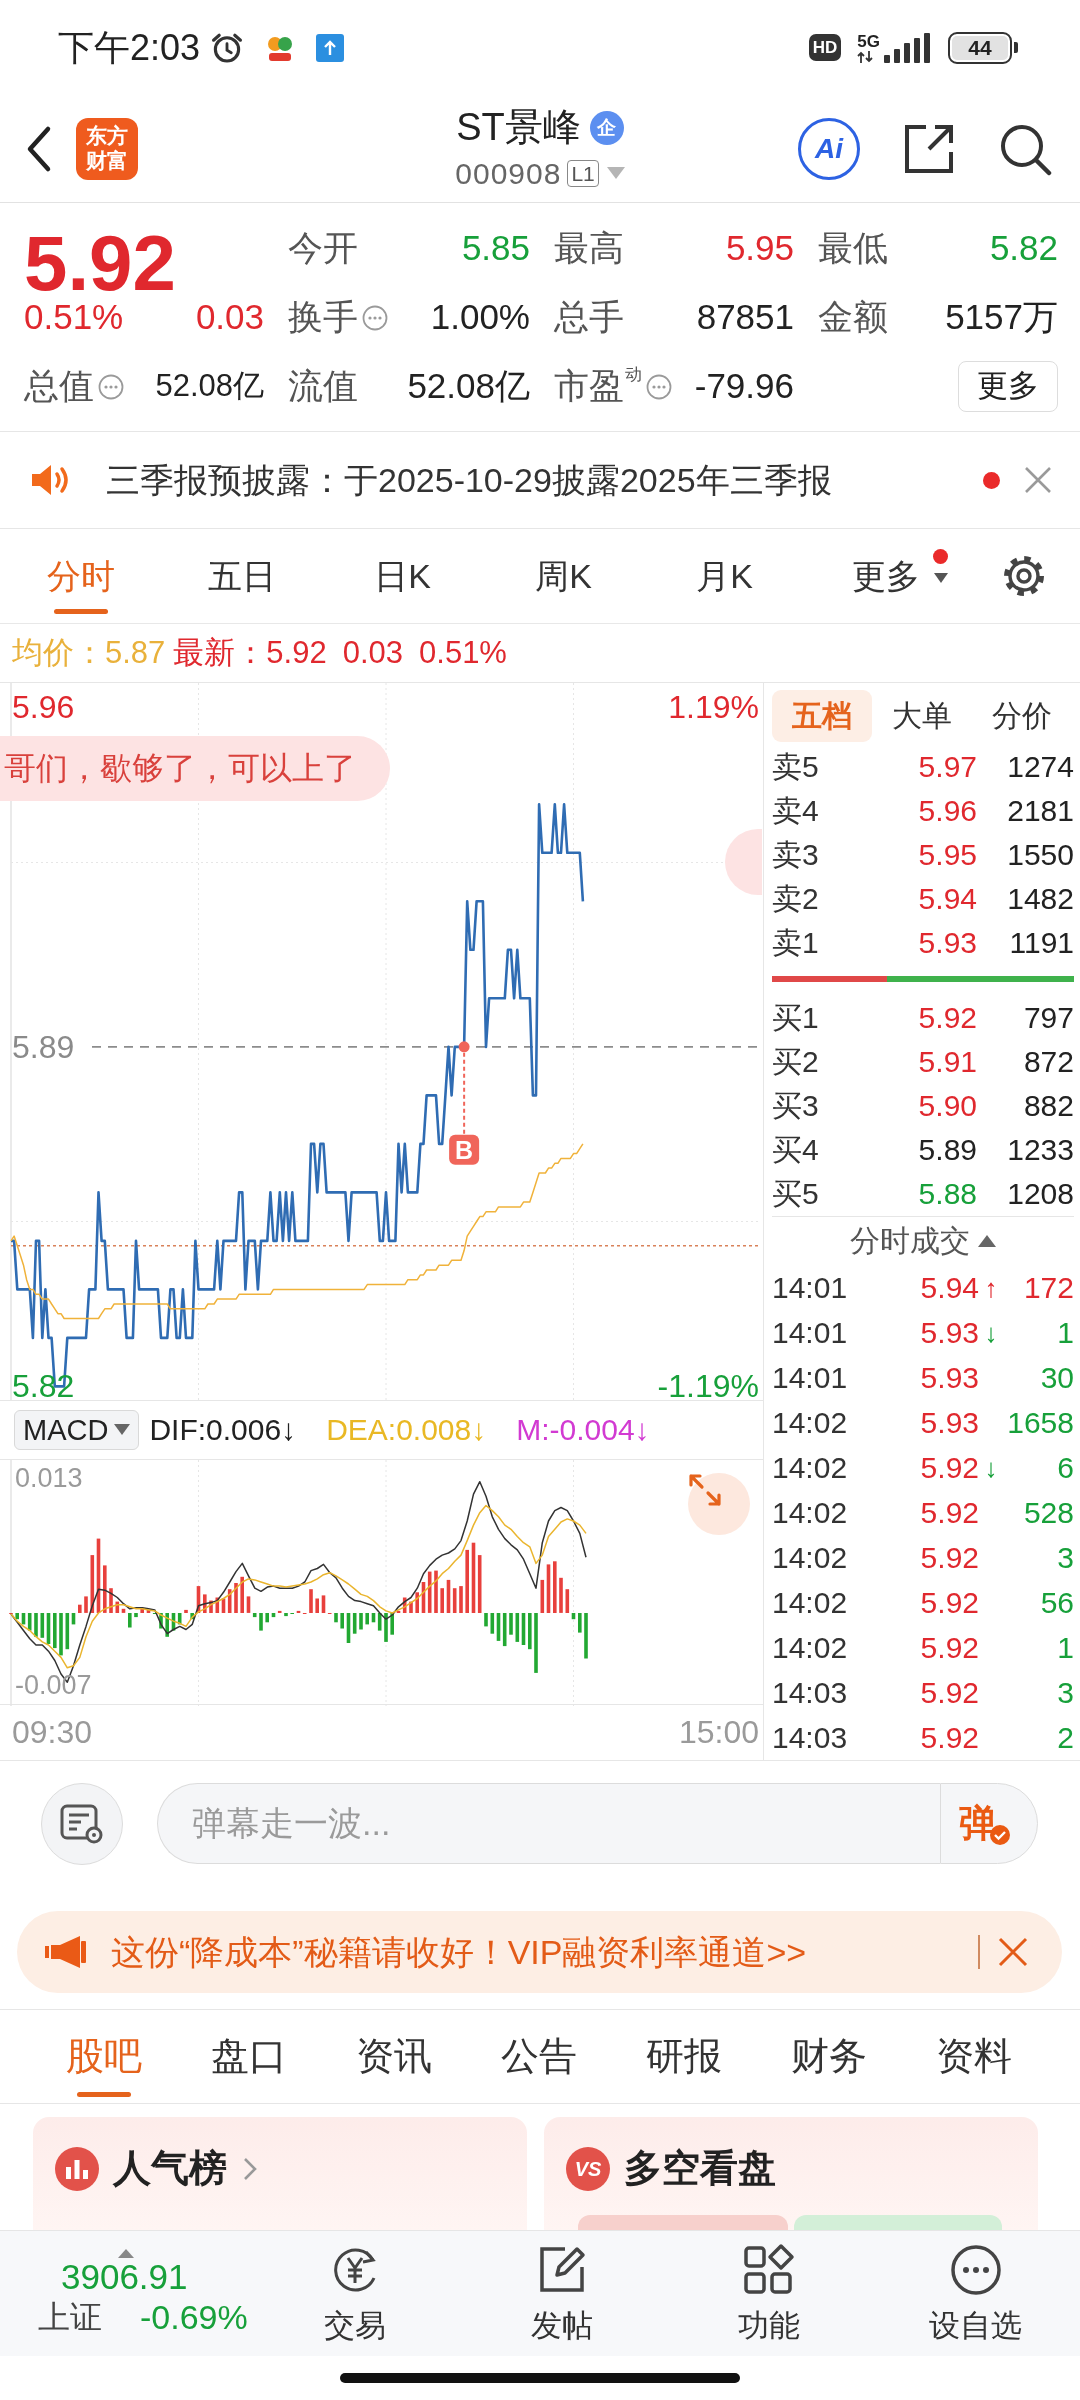 The width and height of the screenshot is (1080, 2400). I want to click on chart-tab: 周K, so click(563, 576).